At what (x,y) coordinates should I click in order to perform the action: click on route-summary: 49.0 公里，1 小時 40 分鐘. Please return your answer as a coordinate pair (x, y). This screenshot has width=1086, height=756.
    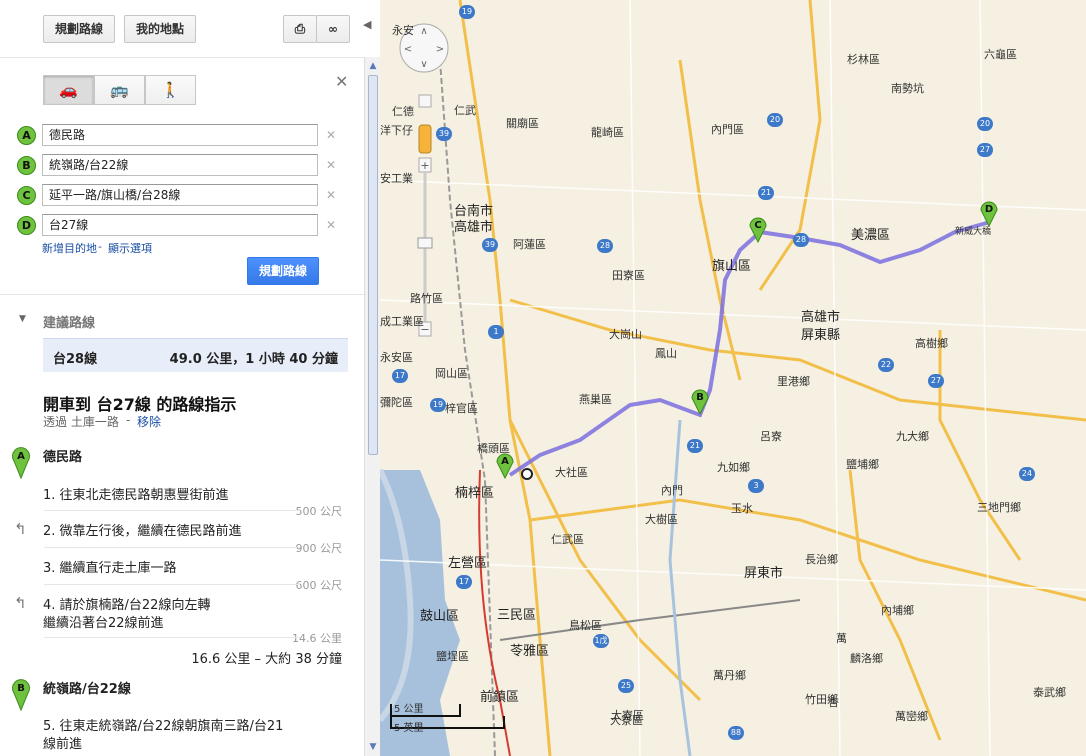
    Looking at the image, I should click on (253, 359).